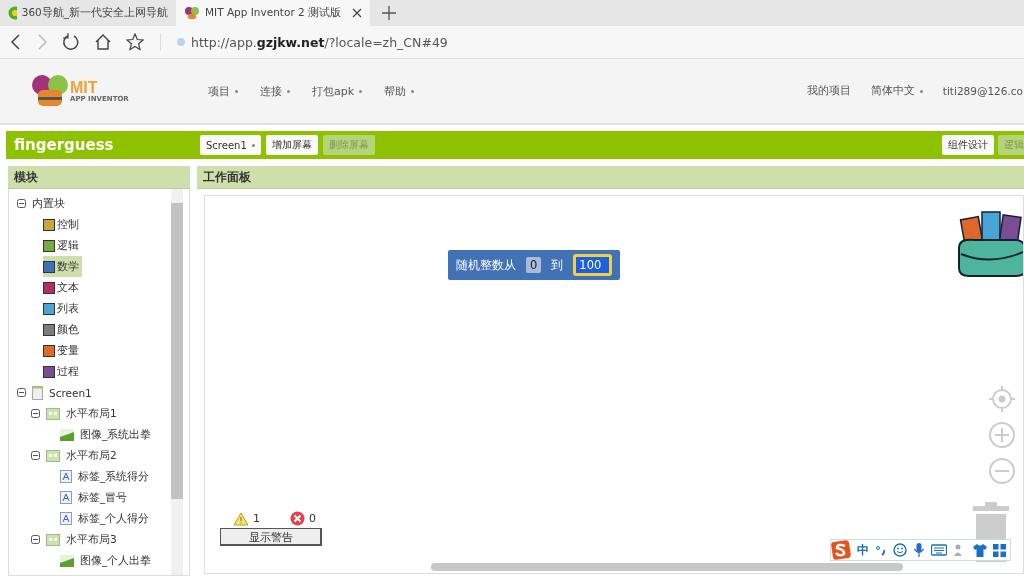 Image resolution: width=1024 pixels, height=576 pixels. Describe the element at coordinates (610, 177) in the screenshot. I see `panel-header: 工作面板` at that location.